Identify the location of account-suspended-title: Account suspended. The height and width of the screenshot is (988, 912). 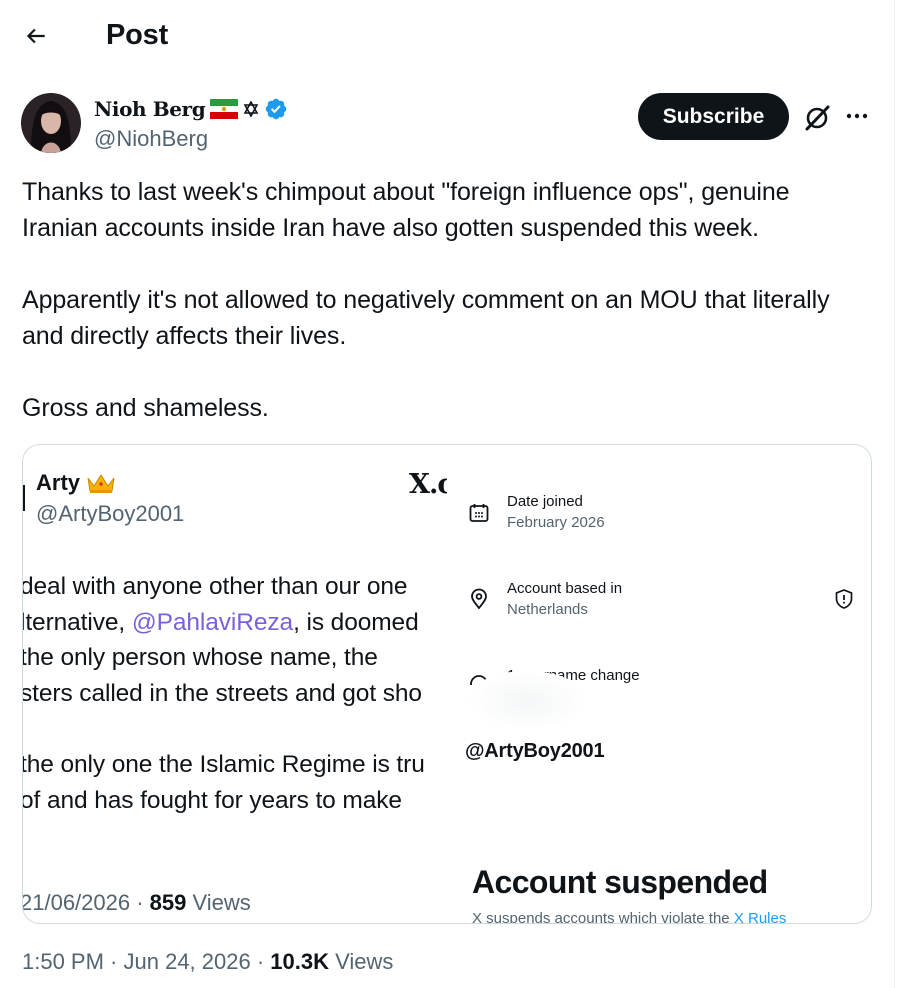
(620, 882).